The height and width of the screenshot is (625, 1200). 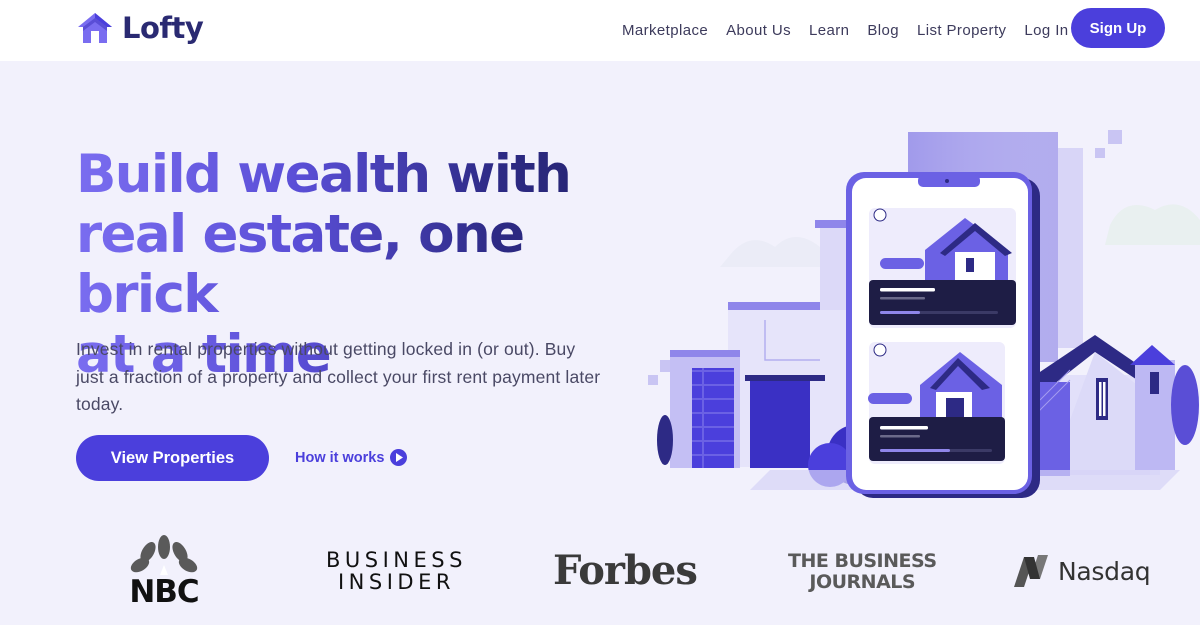 I want to click on nasdaq-logo: Nasdaq, so click(x=1080, y=571).